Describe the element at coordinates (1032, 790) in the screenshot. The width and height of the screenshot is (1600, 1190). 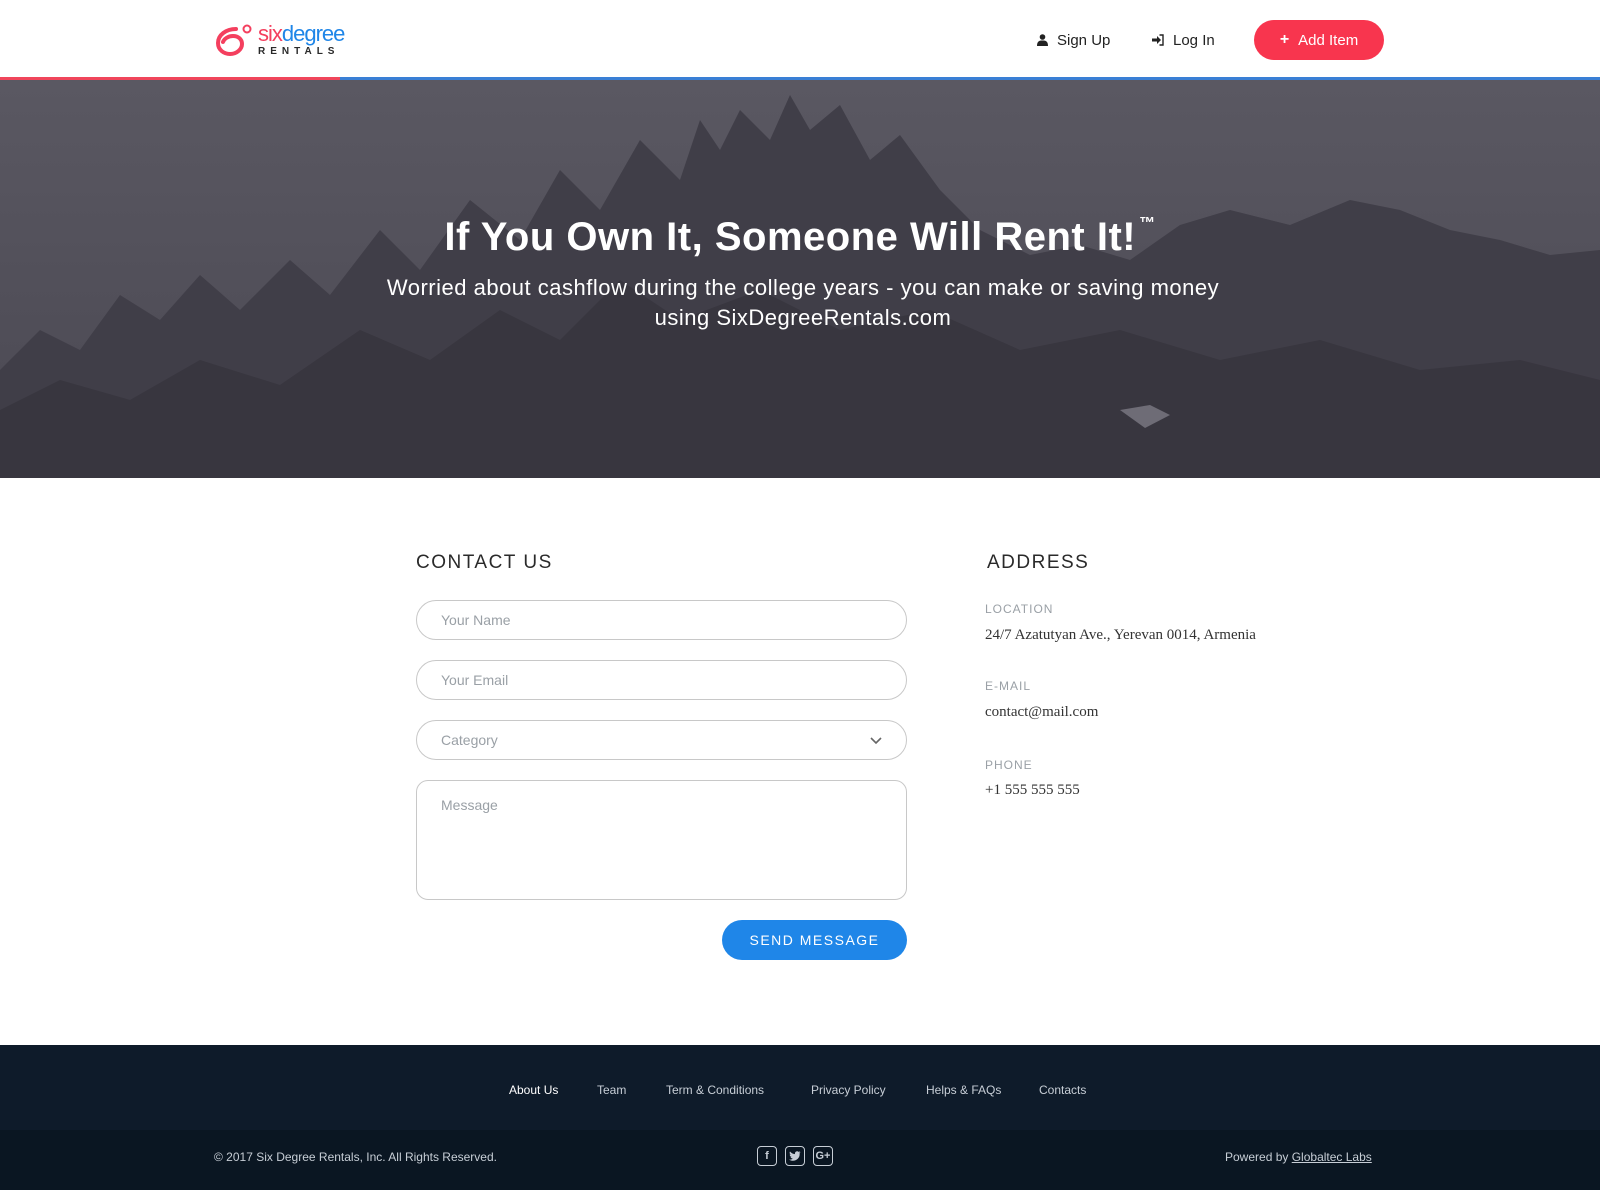
I see `phone-value: +1 555 555 555` at that location.